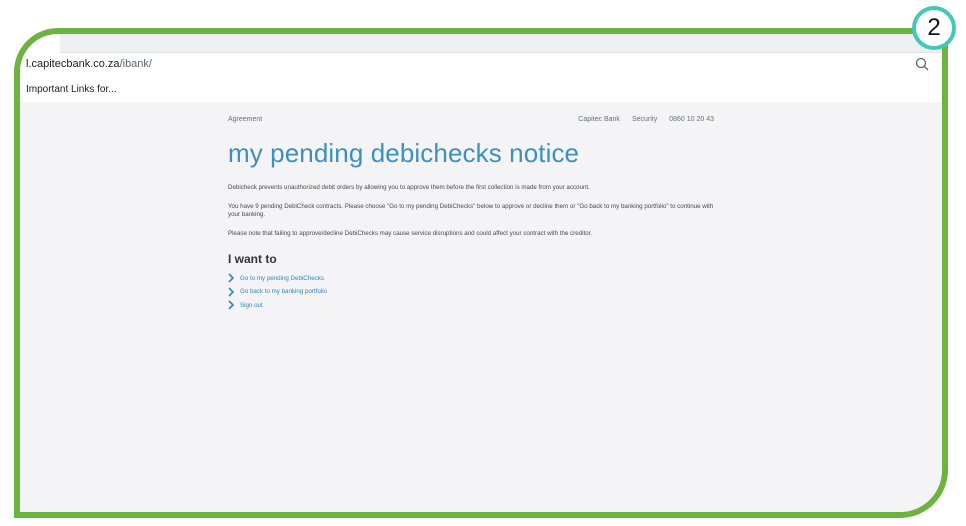  I want to click on step-number: 2, so click(934, 27).